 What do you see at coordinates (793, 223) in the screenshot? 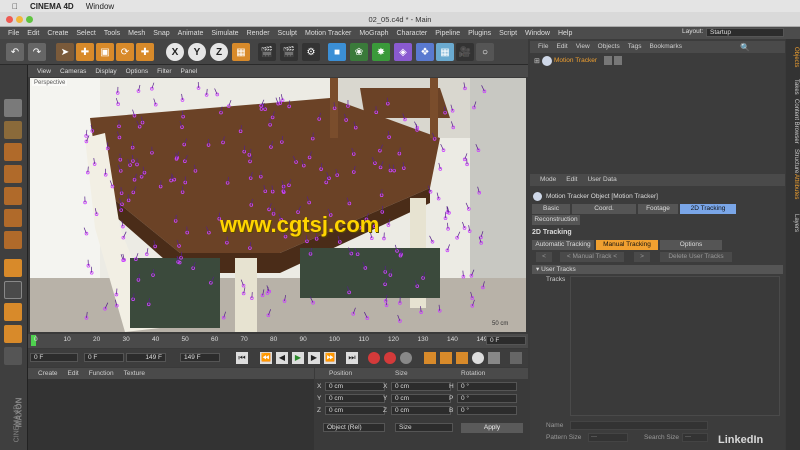
I see `tab-layers: Layers` at bounding box center [793, 223].